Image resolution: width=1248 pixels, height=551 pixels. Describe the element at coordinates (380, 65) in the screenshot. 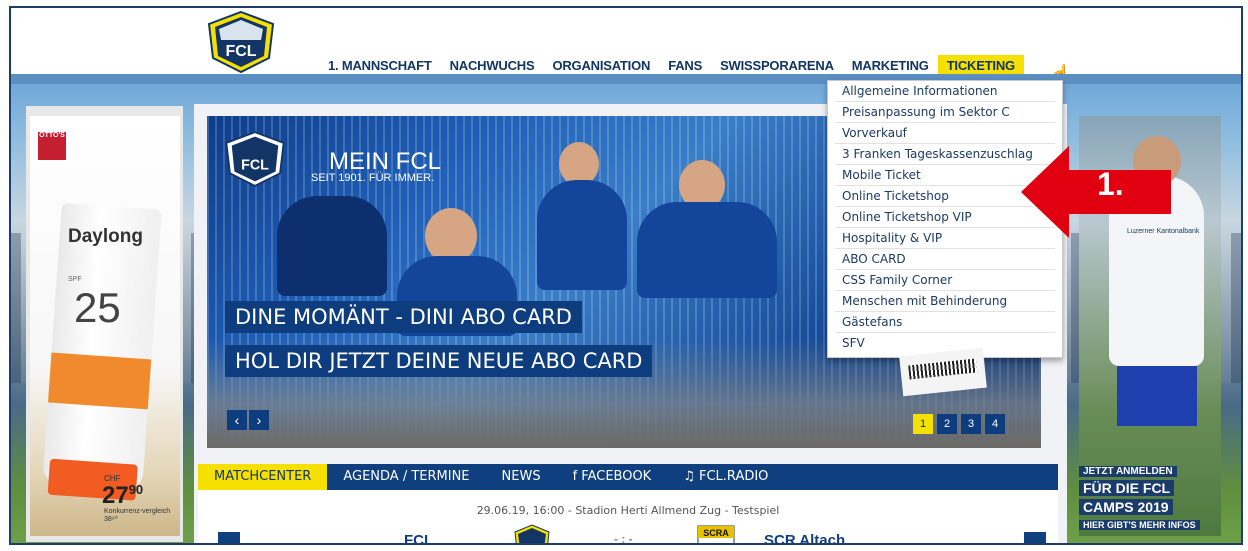

I see `nav-item-1-mannschaft: 1. MANNSCHAFT` at that location.